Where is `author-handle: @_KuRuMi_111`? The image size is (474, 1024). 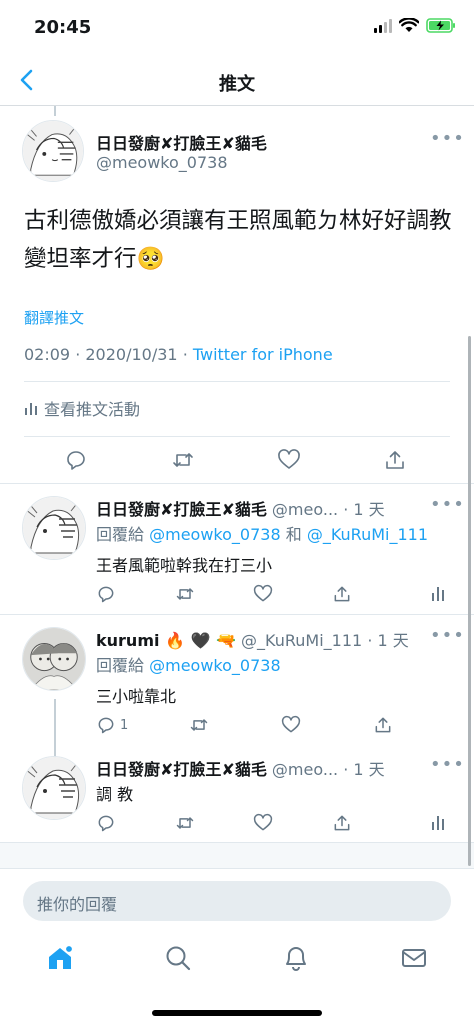 author-handle: @_KuRuMi_111 is located at coordinates (301, 640).